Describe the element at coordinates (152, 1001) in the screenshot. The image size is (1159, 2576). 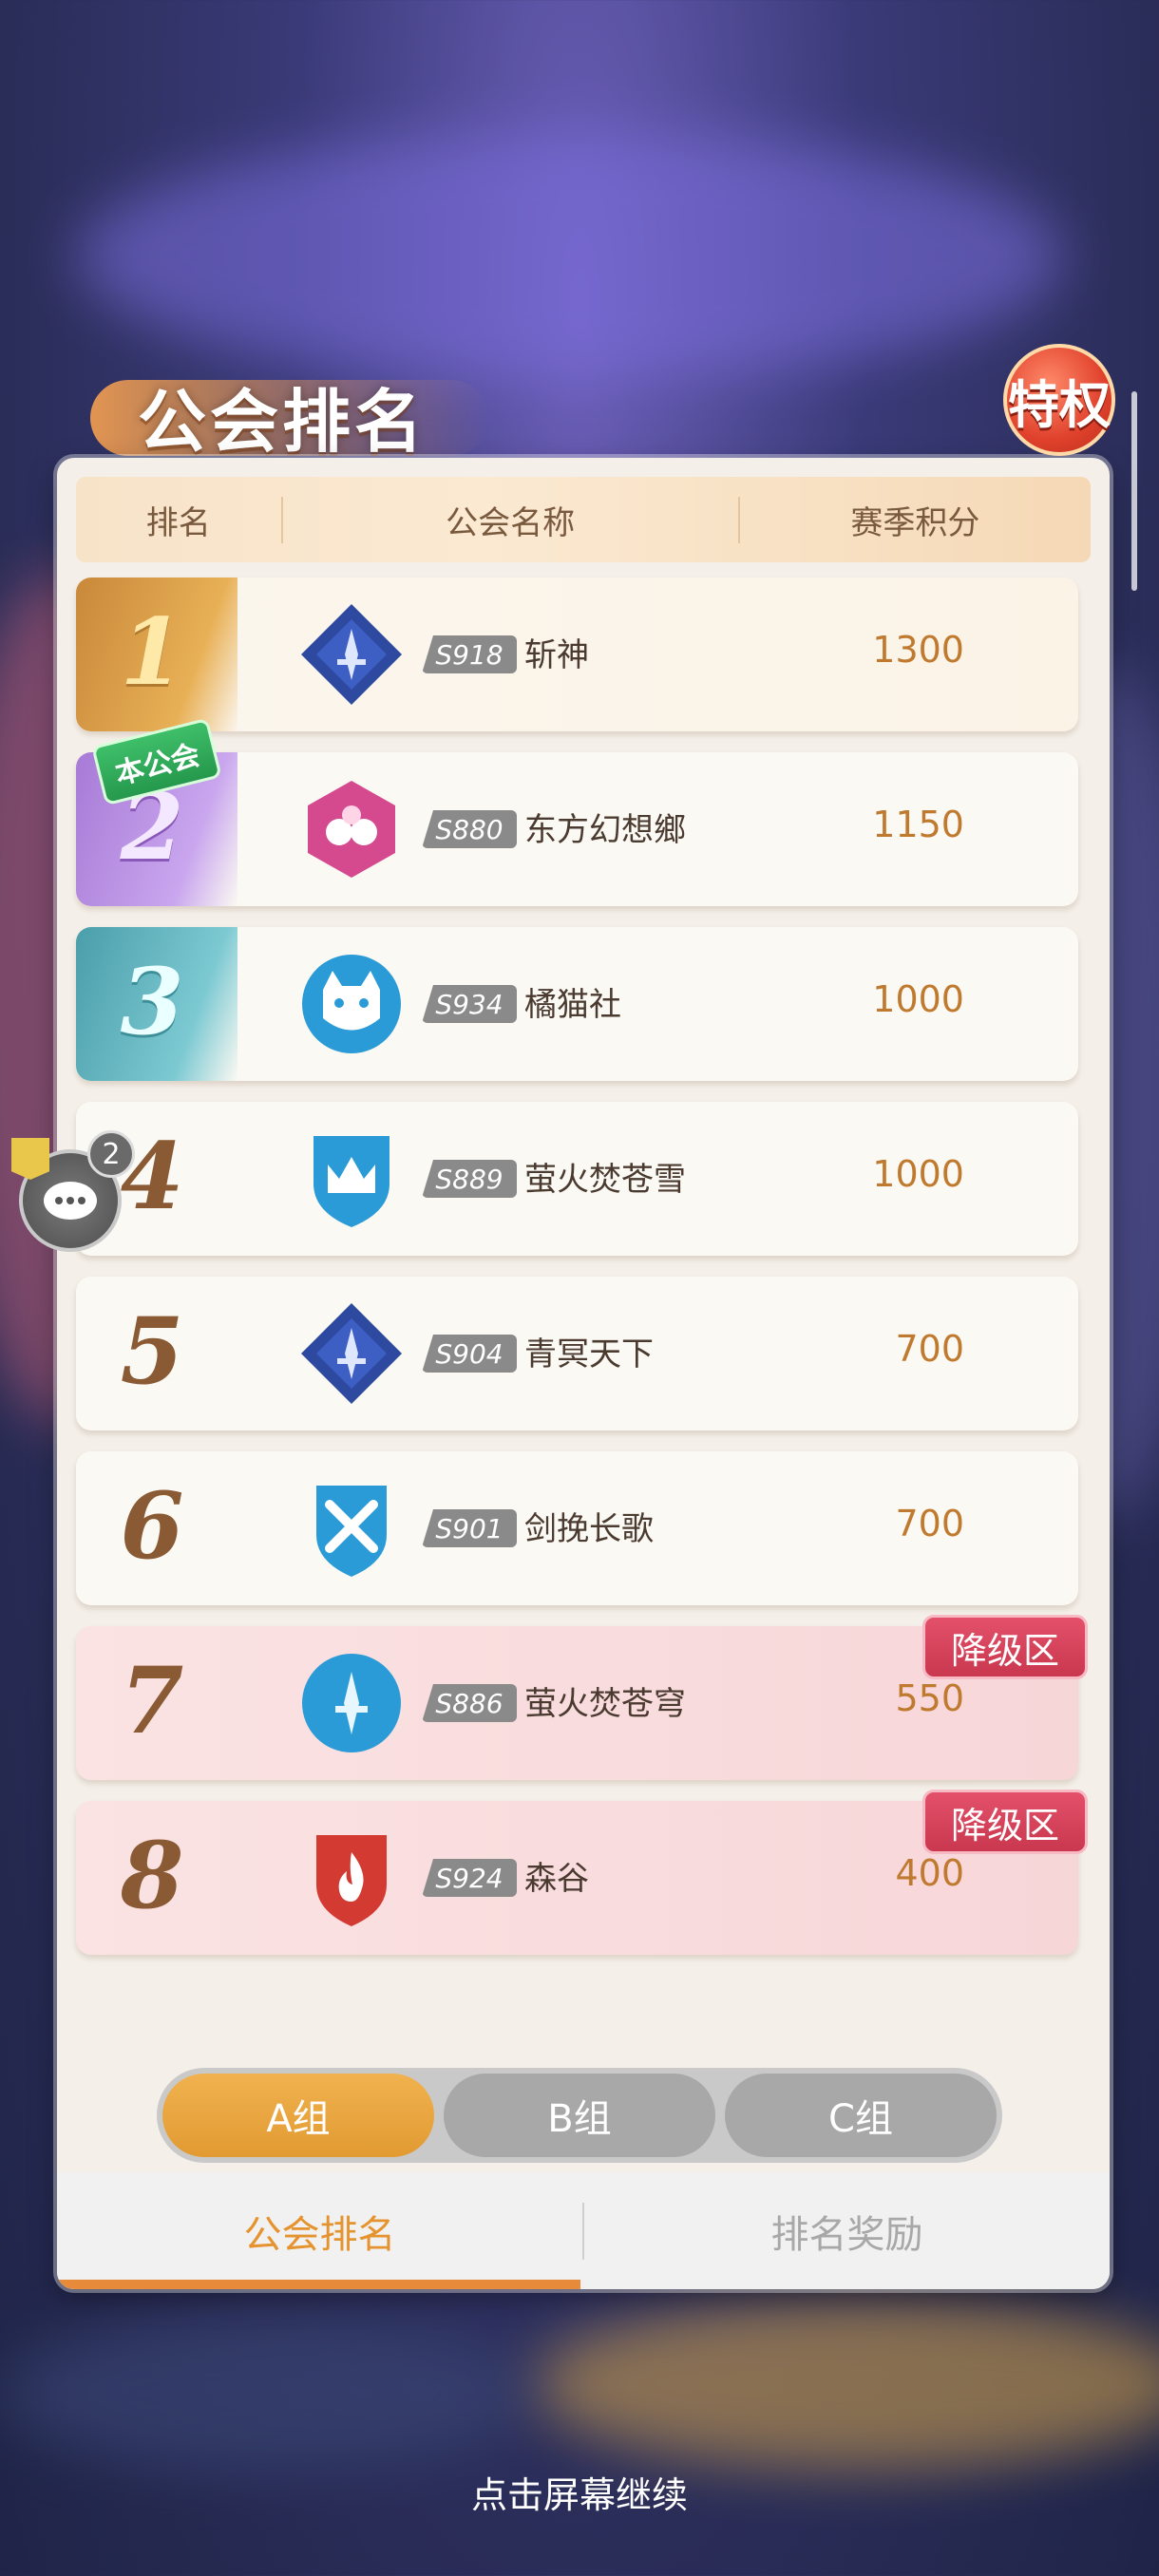
I see `rank-number: 3` at that location.